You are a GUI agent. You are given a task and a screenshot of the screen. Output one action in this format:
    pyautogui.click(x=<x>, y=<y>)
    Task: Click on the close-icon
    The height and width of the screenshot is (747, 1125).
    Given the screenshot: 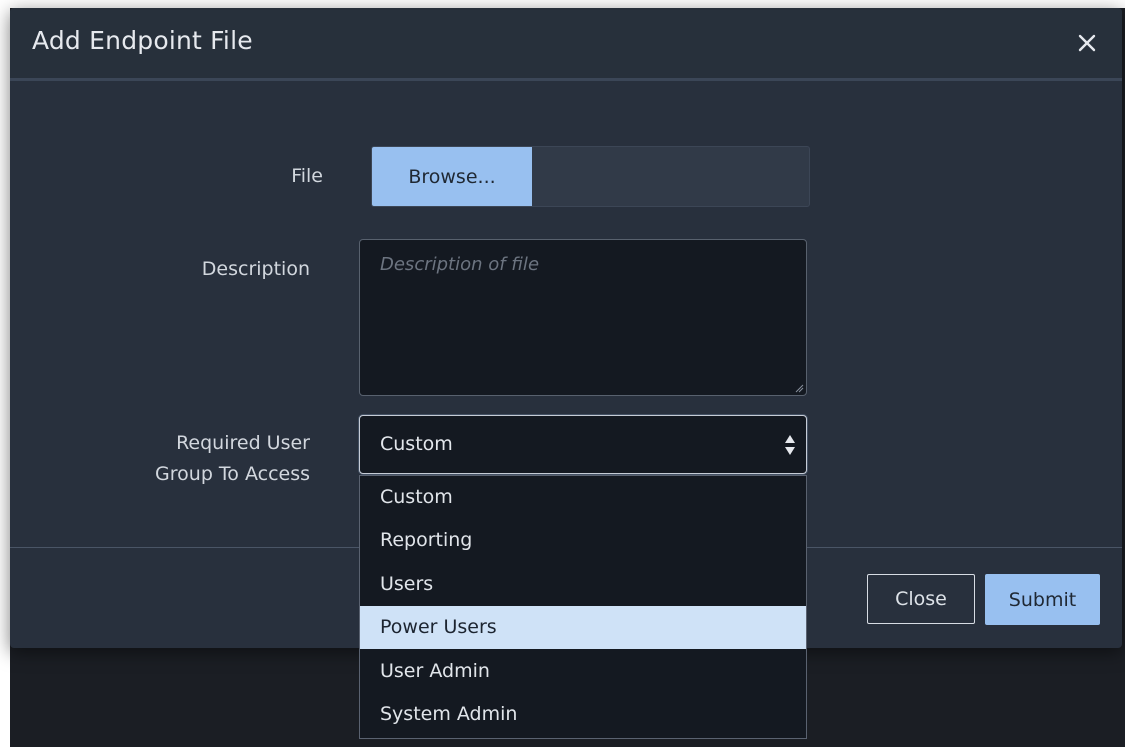 What is the action you would take?
    pyautogui.click(x=1087, y=43)
    